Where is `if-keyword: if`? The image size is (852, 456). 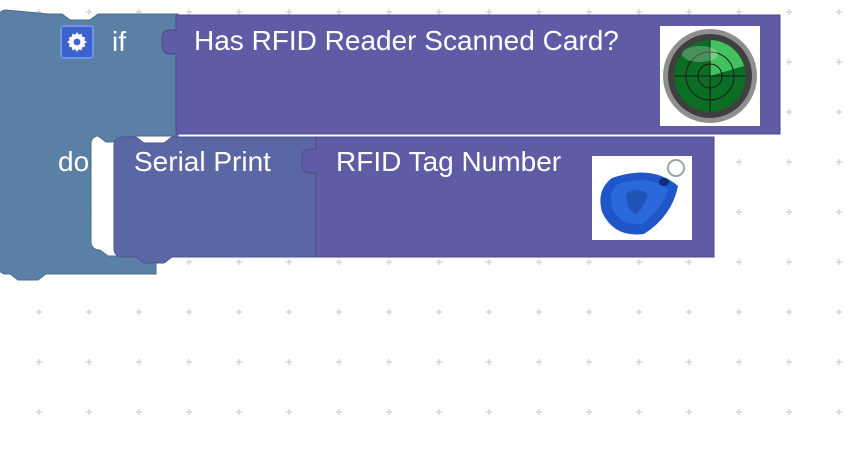 if-keyword: if is located at coordinates (119, 41).